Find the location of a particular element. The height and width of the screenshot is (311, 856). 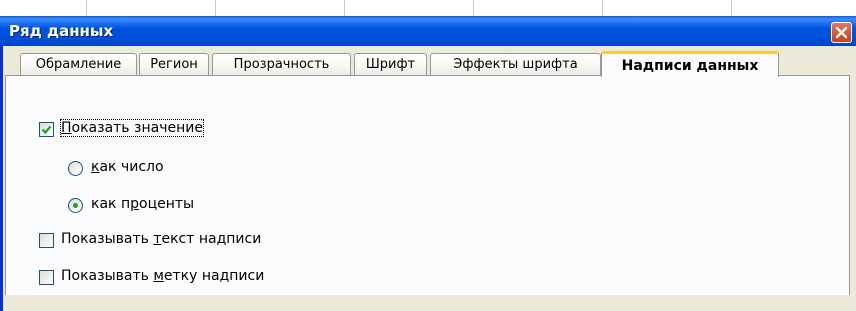

tab-font-effects: Эффекты шрифта is located at coordinates (515, 64).